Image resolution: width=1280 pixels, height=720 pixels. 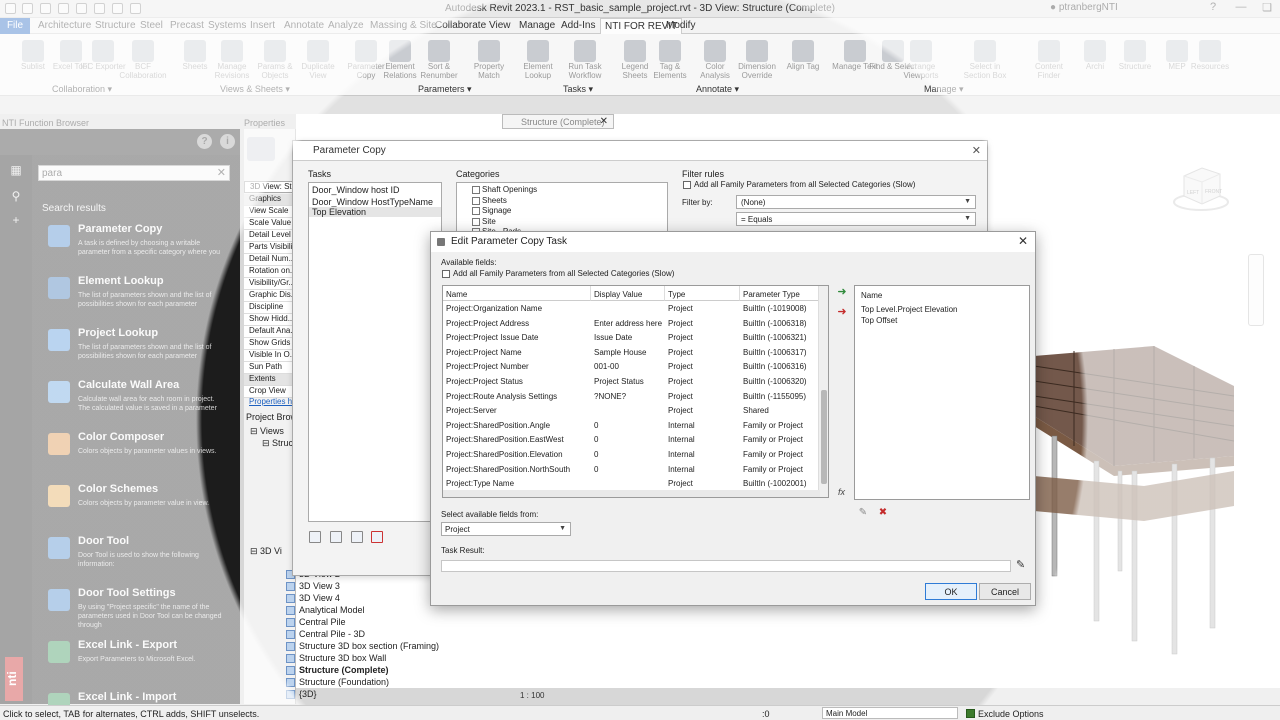 What do you see at coordinates (1134, 516) in the screenshot?
I see `structure-3d-model` at bounding box center [1134, 516].